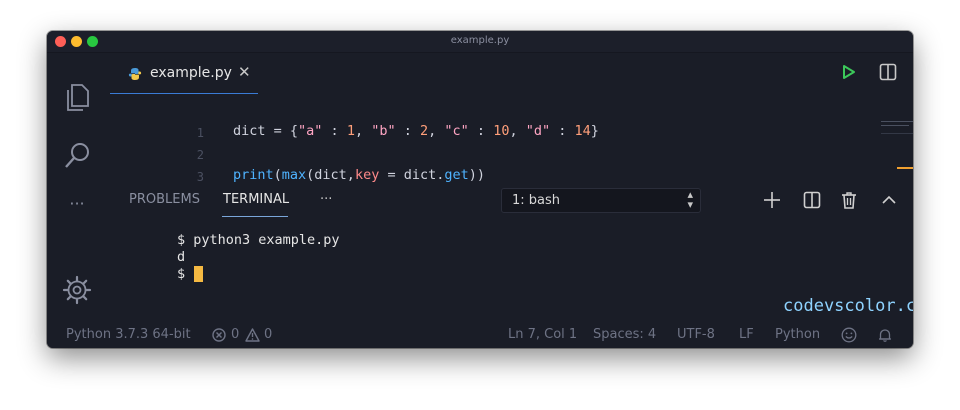  Describe the element at coordinates (888, 74) in the screenshot. I see `split-editor-icon` at that location.